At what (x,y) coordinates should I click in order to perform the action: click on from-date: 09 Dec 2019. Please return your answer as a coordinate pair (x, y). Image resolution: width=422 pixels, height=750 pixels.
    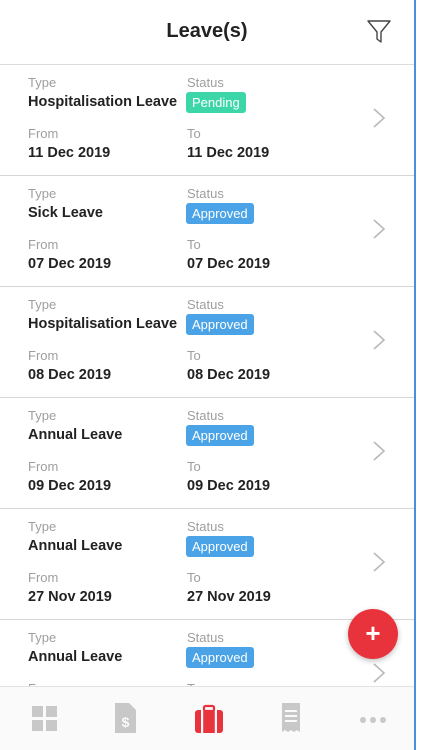
    Looking at the image, I should click on (70, 486).